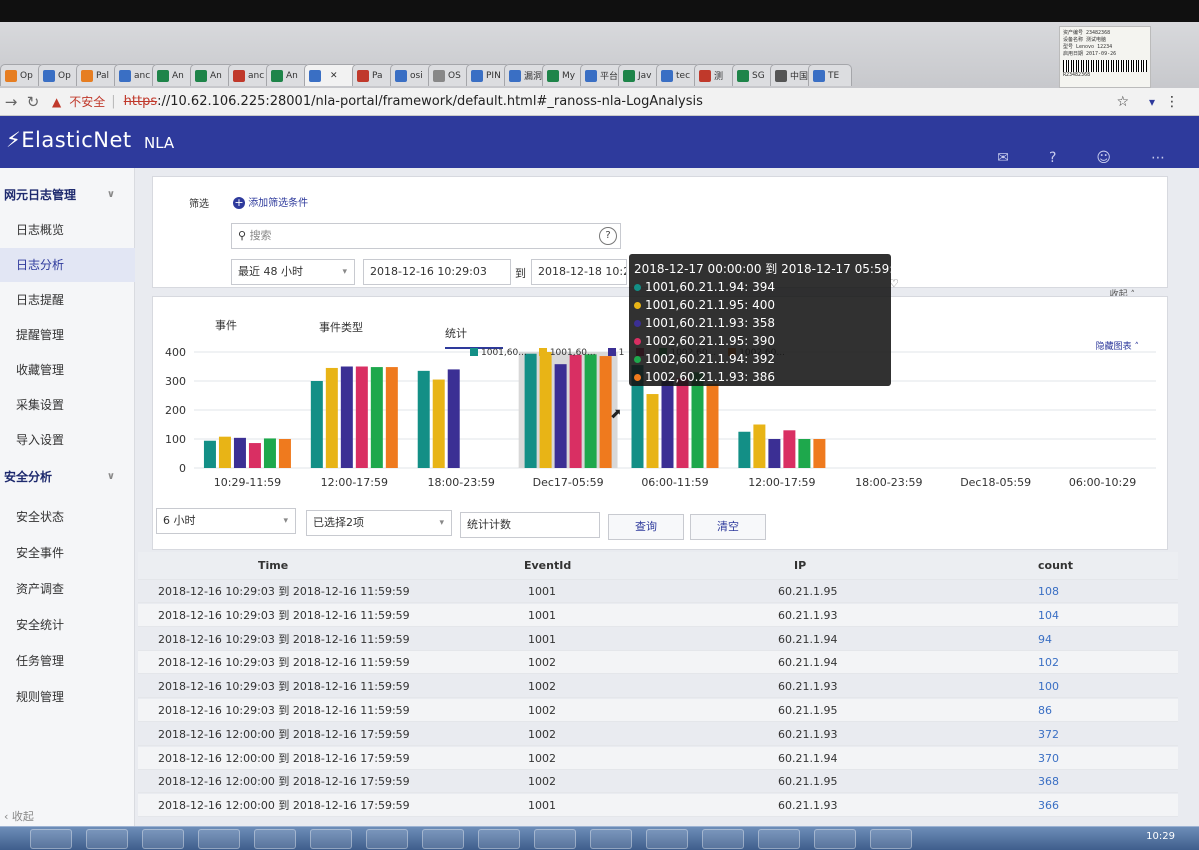 Image resolution: width=1199 pixels, height=850 pixels. What do you see at coordinates (163, 839) in the screenshot?
I see `browser-ie-icon` at bounding box center [163, 839].